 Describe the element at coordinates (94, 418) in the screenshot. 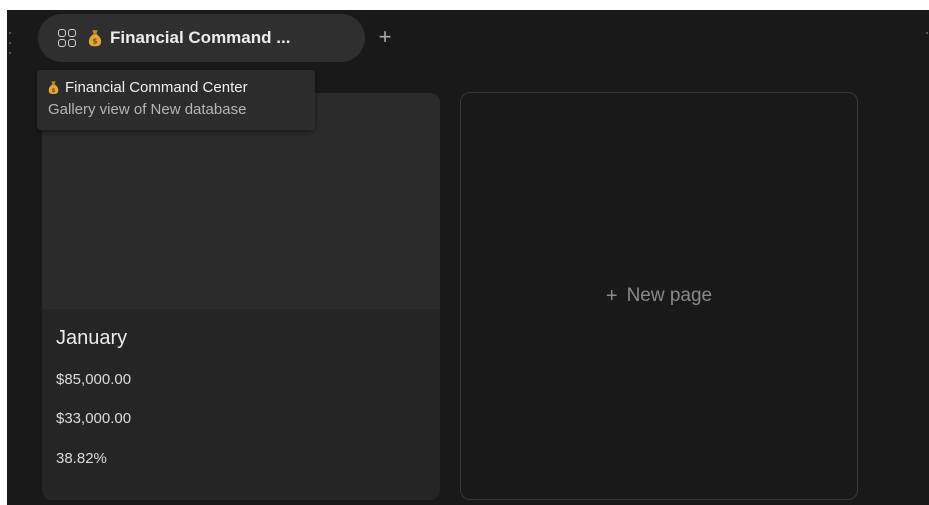

I see `card-property-amount: $33,000.00` at that location.